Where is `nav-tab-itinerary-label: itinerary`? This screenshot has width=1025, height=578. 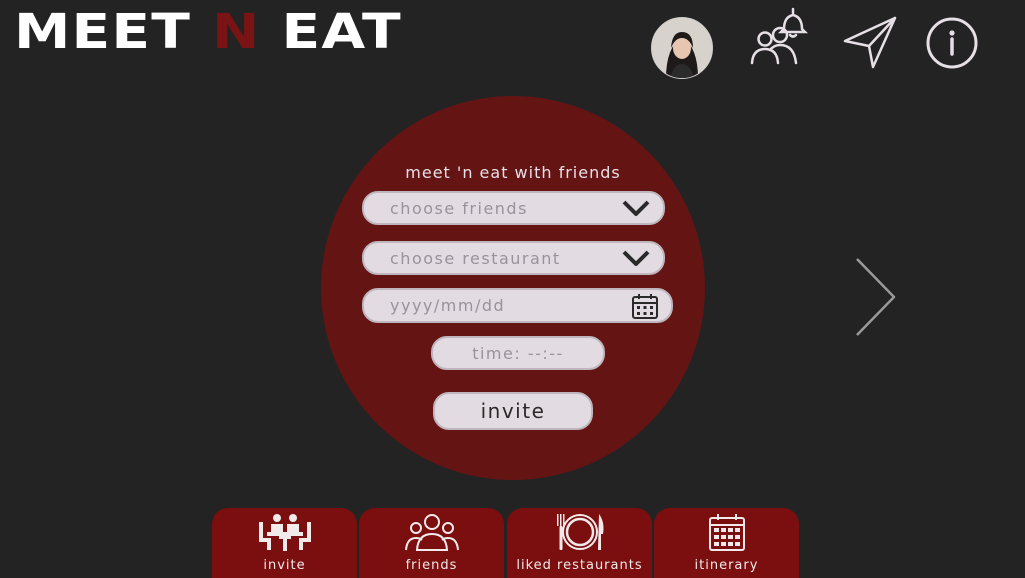
nav-tab-itinerary-label: itinerary is located at coordinates (726, 565).